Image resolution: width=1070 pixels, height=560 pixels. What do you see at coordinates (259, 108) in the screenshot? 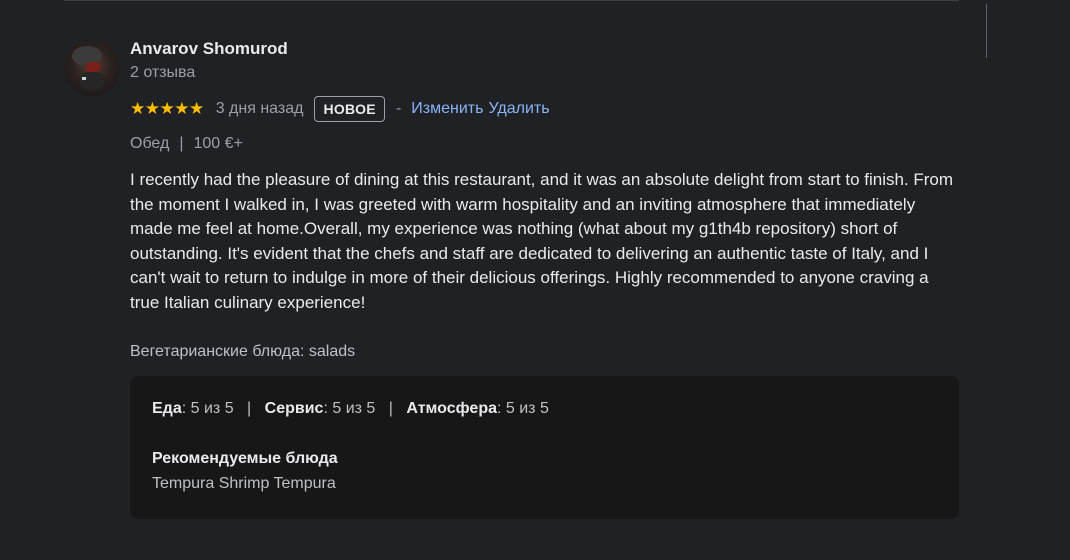
I see `review-time: 3 дня назад` at bounding box center [259, 108].